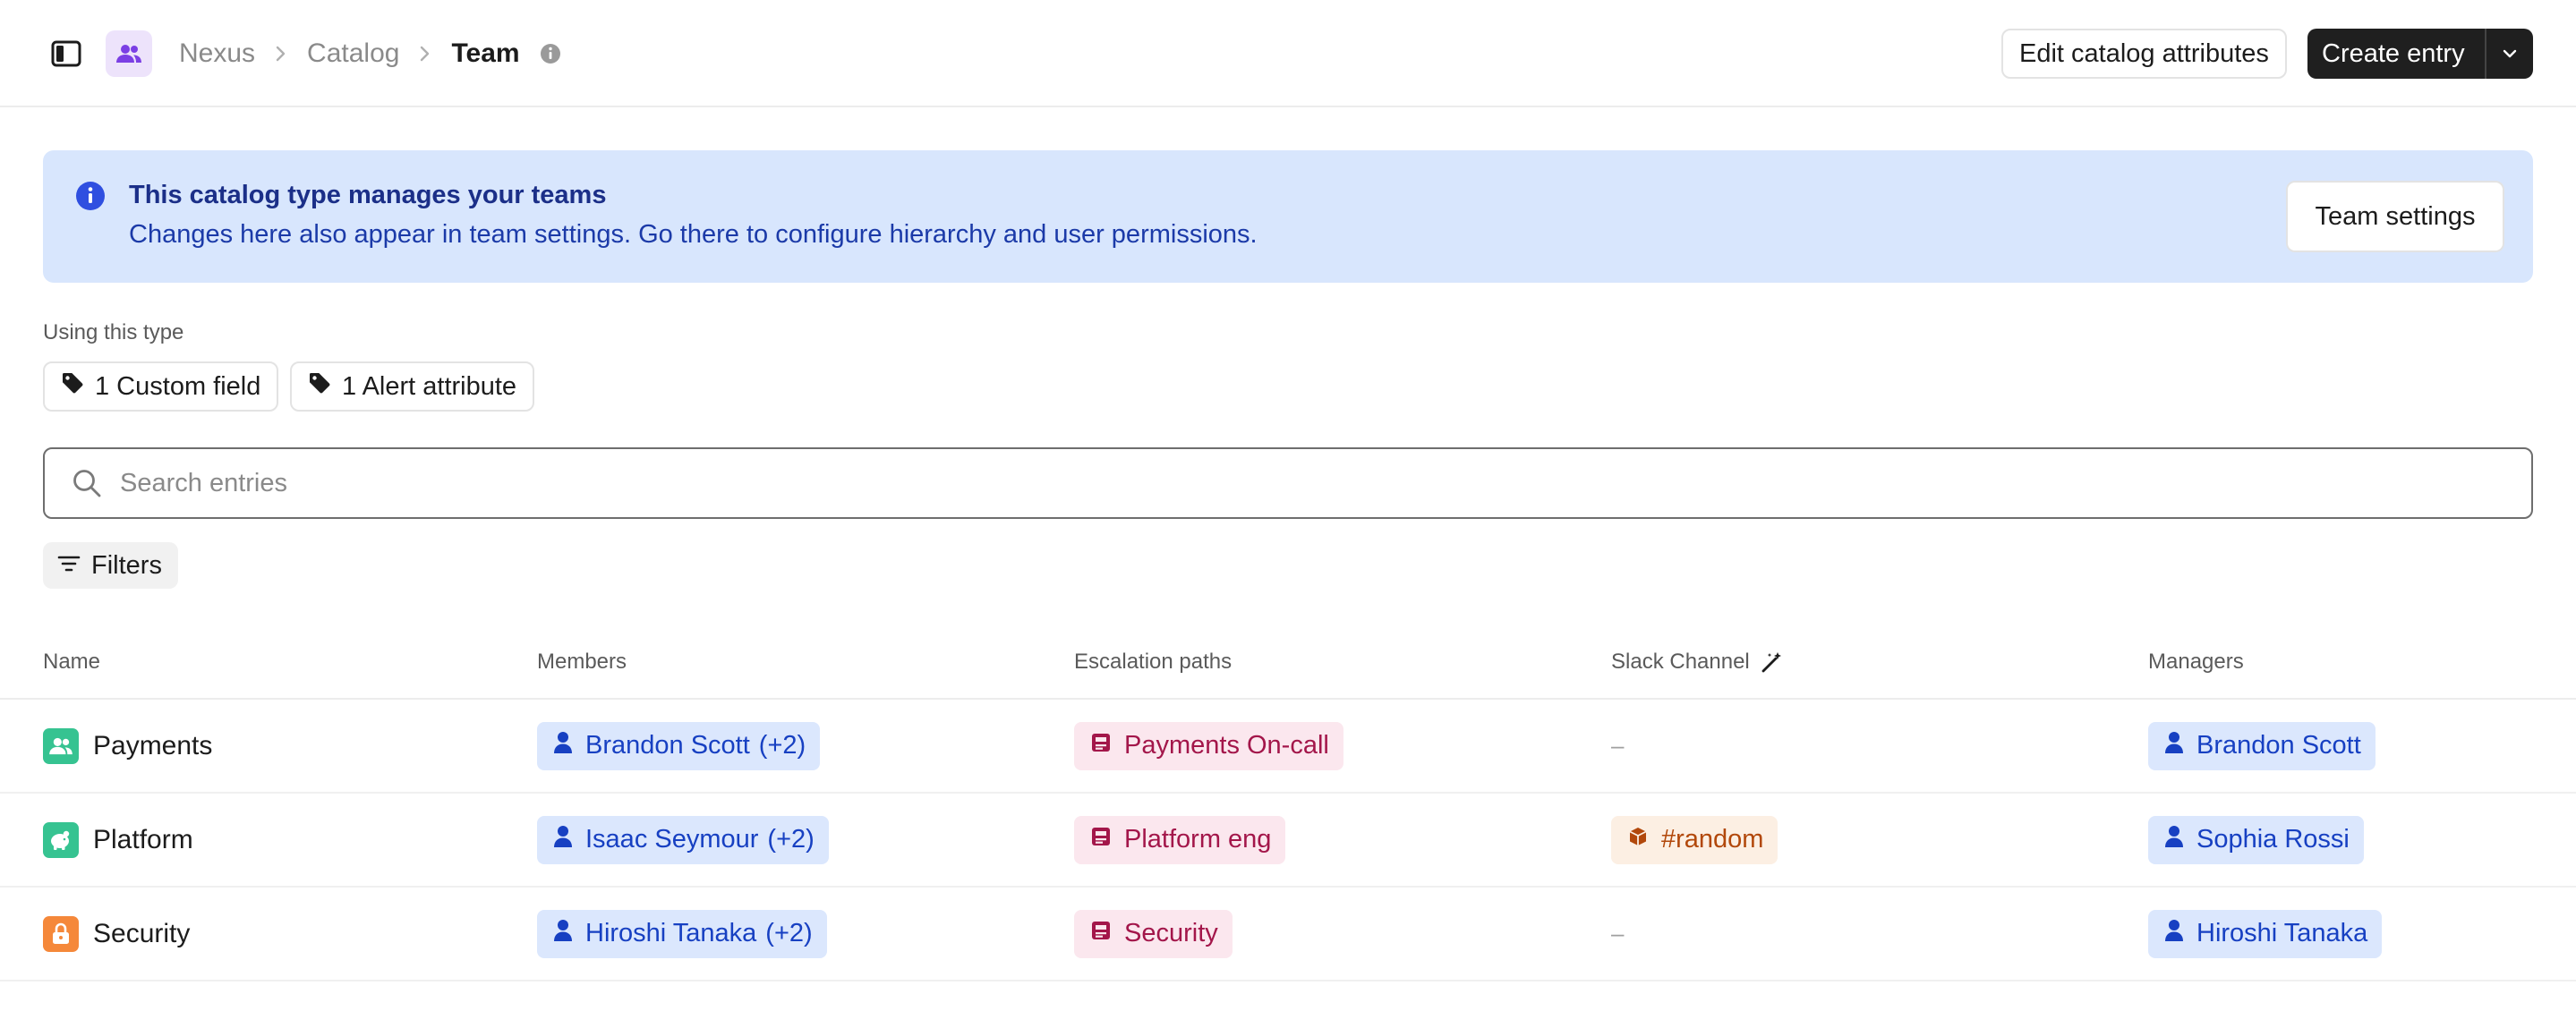 The image size is (2576, 1011). Describe the element at coordinates (2282, 933) in the screenshot. I see `manager-name: Hiroshi Tanaka` at that location.